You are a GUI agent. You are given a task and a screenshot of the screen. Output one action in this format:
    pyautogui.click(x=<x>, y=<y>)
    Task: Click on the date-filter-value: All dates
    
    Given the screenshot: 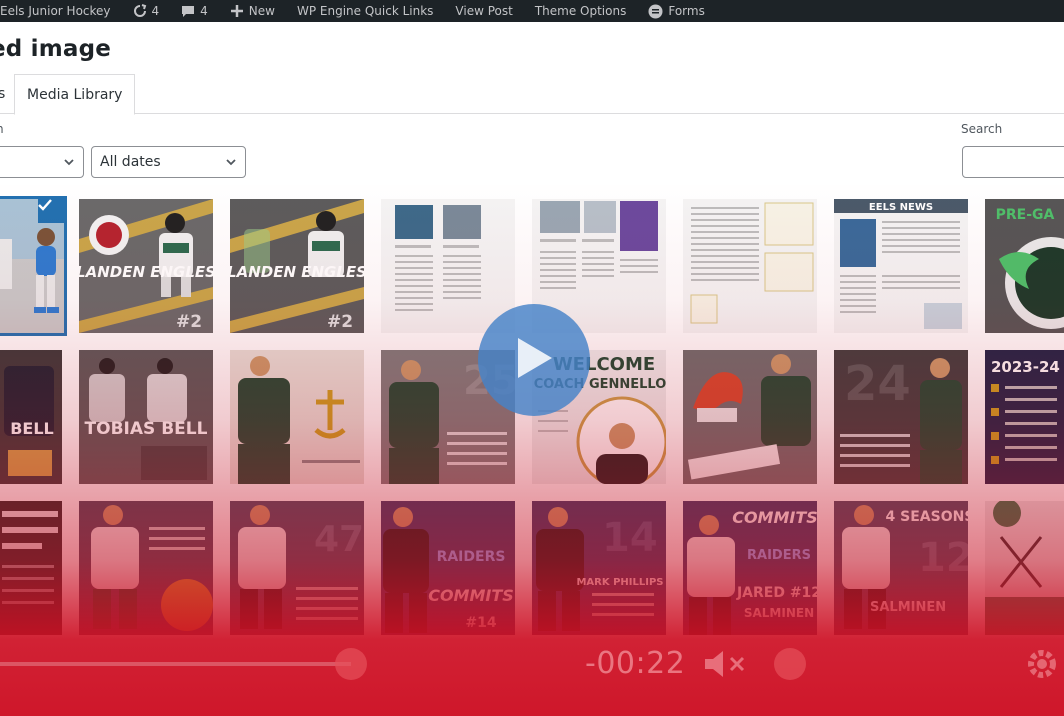 What is the action you would take?
    pyautogui.click(x=130, y=162)
    